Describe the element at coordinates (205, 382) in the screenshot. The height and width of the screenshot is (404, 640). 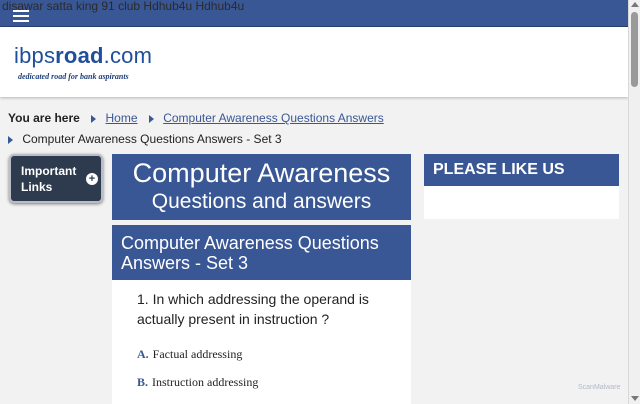
I see `option-text: Instruction addressing` at that location.